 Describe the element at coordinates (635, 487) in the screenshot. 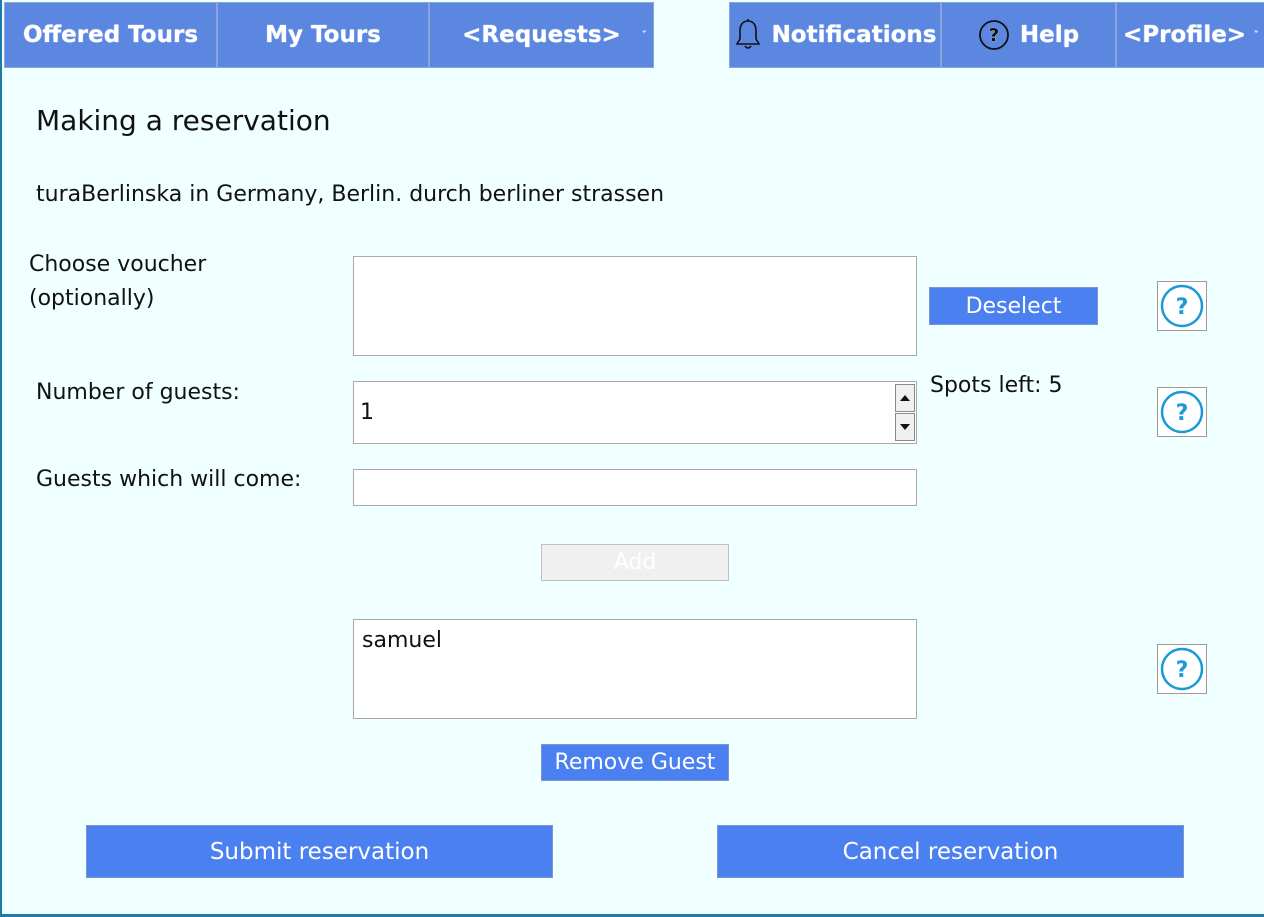

I see `guest-name-input` at that location.